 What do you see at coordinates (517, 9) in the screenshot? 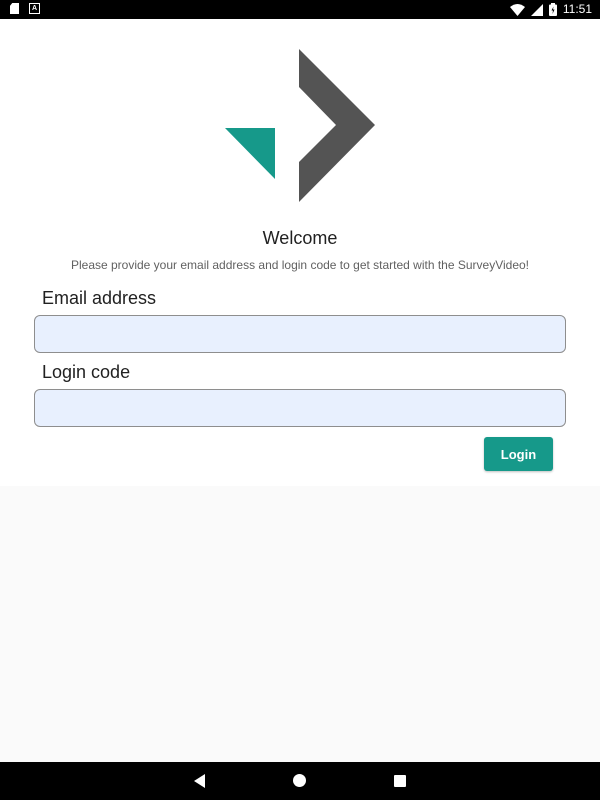
I see `wifi-icon` at bounding box center [517, 9].